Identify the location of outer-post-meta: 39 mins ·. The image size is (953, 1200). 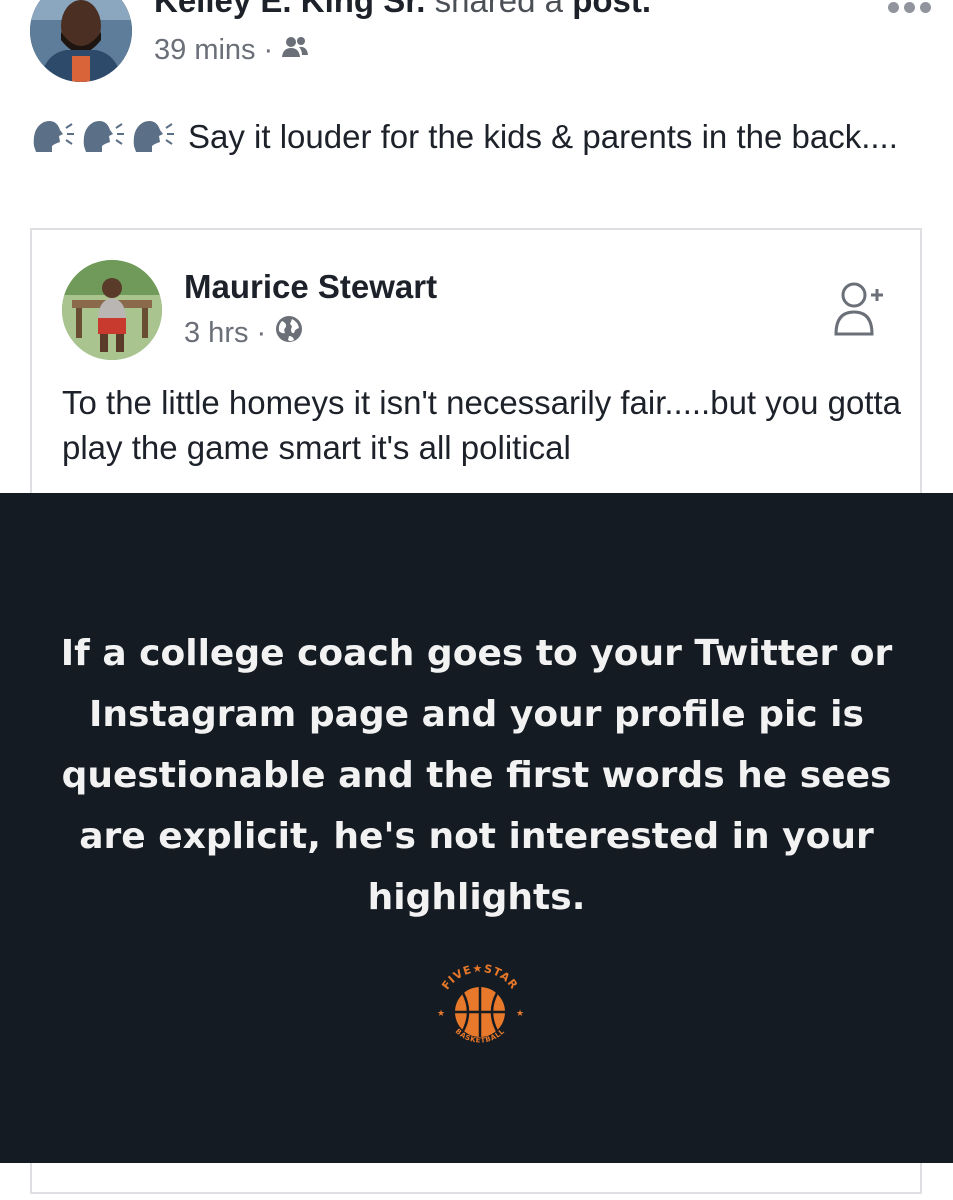
(231, 50).